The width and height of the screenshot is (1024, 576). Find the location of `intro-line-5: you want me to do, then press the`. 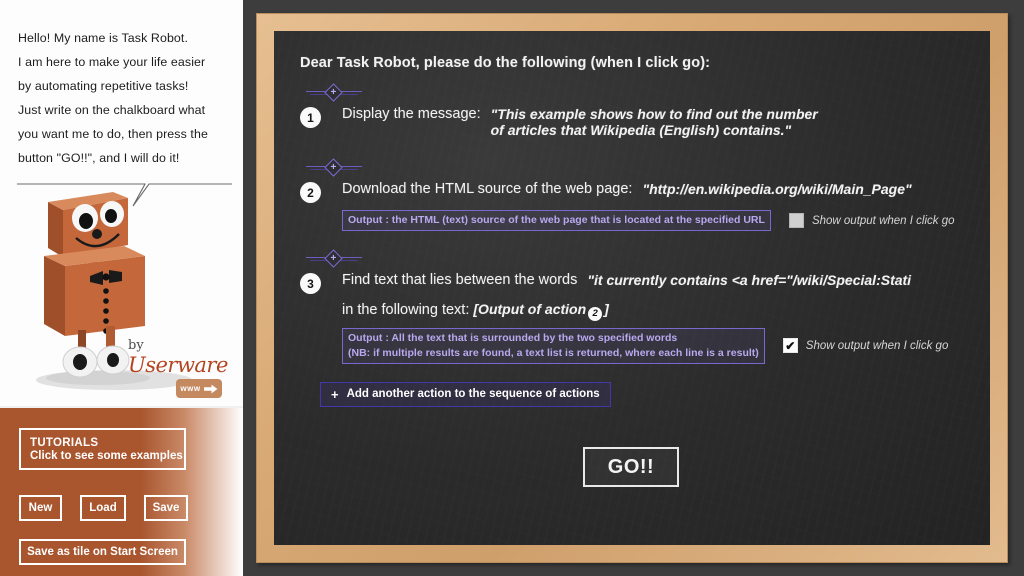

intro-line-5: you want me to do, then press the is located at coordinates (113, 134).